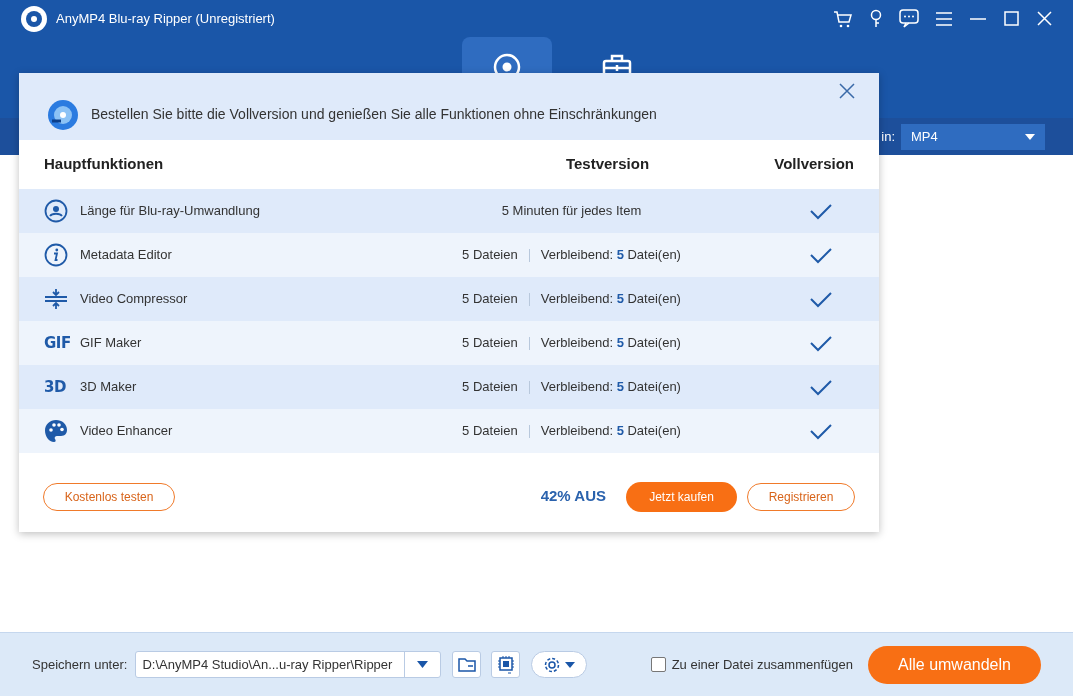  Describe the element at coordinates (170, 211) in the screenshot. I see `feature-name: Länge für Blu-ray-Umwandlung` at that location.